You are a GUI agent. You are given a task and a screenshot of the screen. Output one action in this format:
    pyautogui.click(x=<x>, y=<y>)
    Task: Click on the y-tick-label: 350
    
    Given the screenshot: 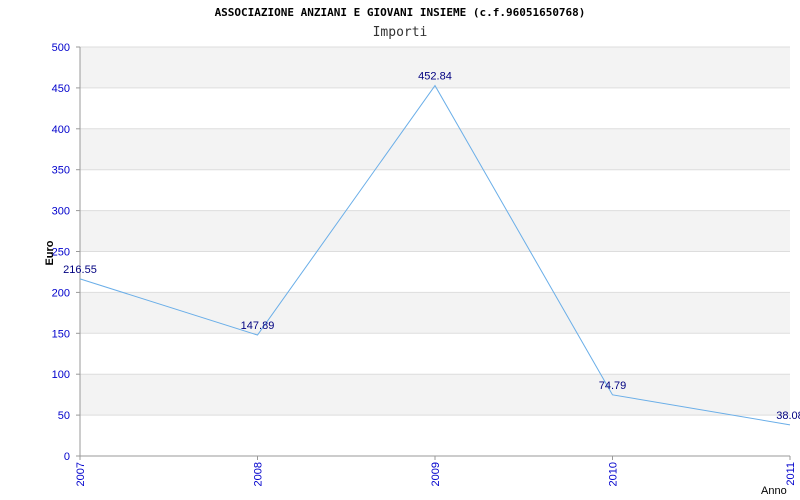 What is the action you would take?
    pyautogui.click(x=61, y=171)
    